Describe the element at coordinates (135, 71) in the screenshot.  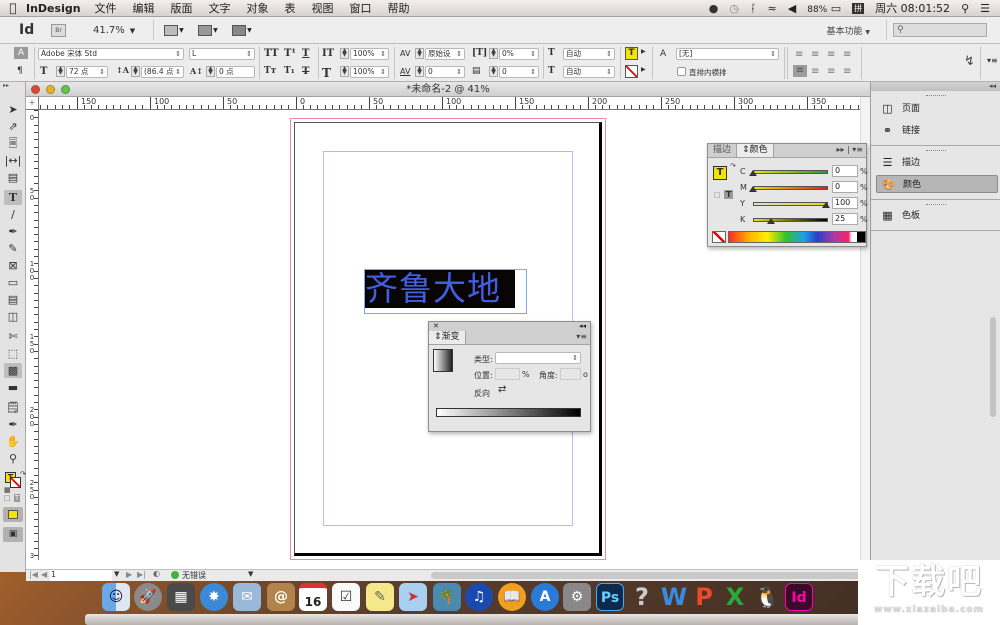
I see `leading-stepper: ▲ ▼` at that location.